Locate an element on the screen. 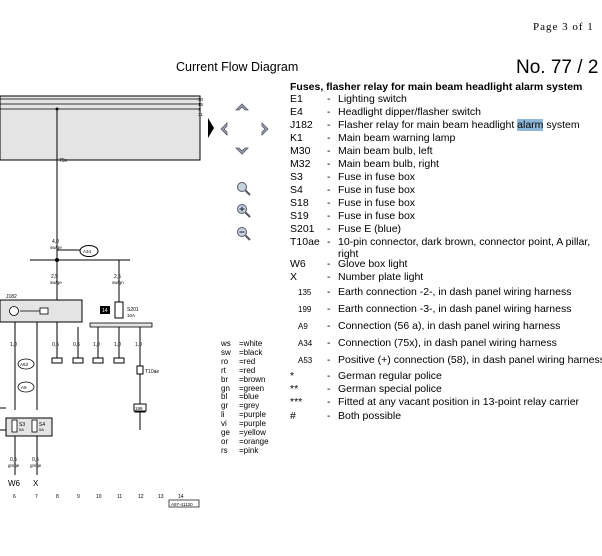 The height and width of the screenshot is (556, 602). svg-text: 199 is located at coordinates (139, 408).